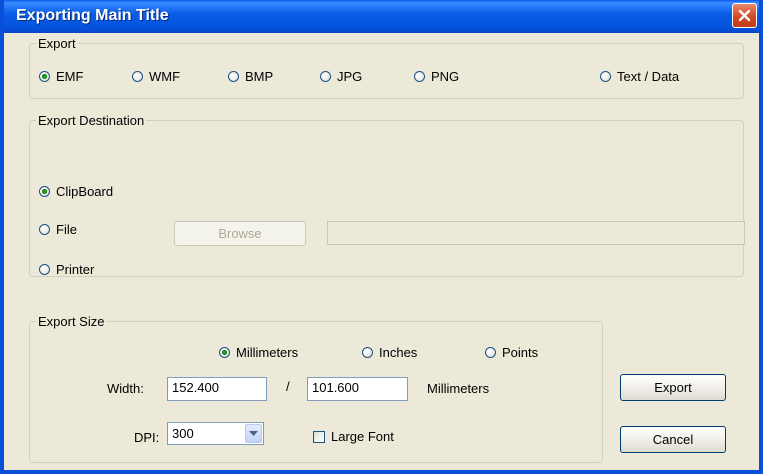  I want to click on export-button: Export, so click(673, 387).